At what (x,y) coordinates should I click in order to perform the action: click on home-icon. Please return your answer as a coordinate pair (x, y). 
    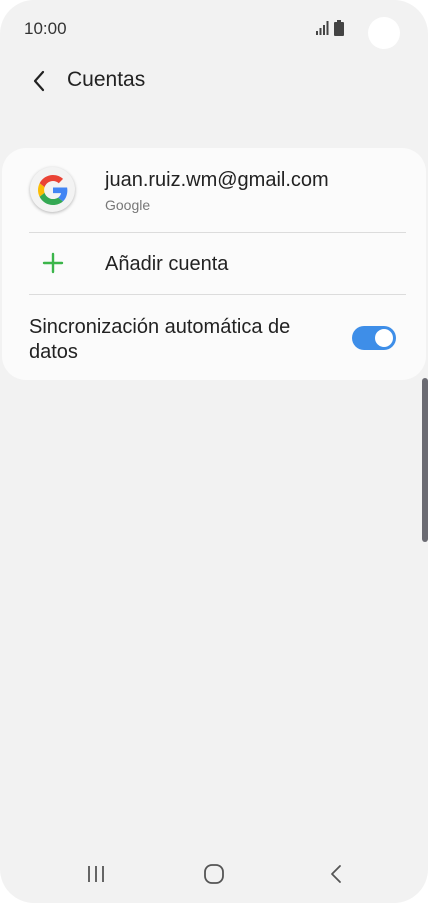
    Looking at the image, I should click on (214, 874).